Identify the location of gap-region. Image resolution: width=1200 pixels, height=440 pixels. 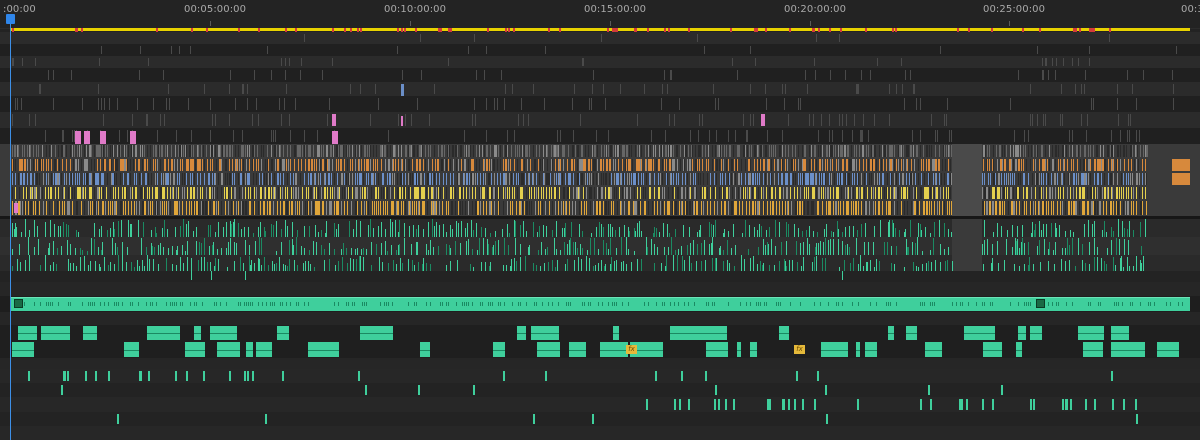
(967, 193).